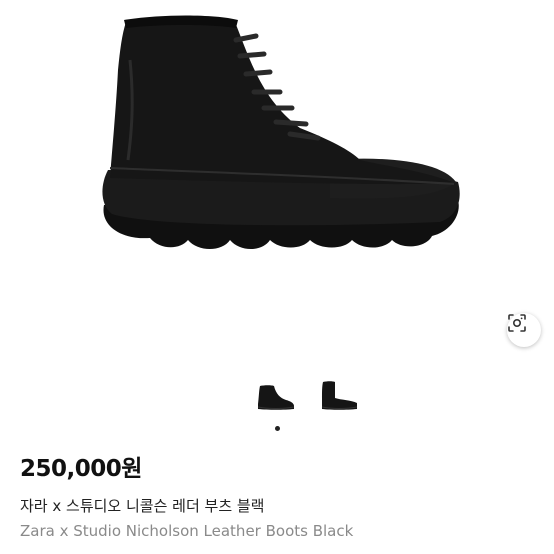  I want to click on boot-thumbnail-side-icon, so click(276, 397).